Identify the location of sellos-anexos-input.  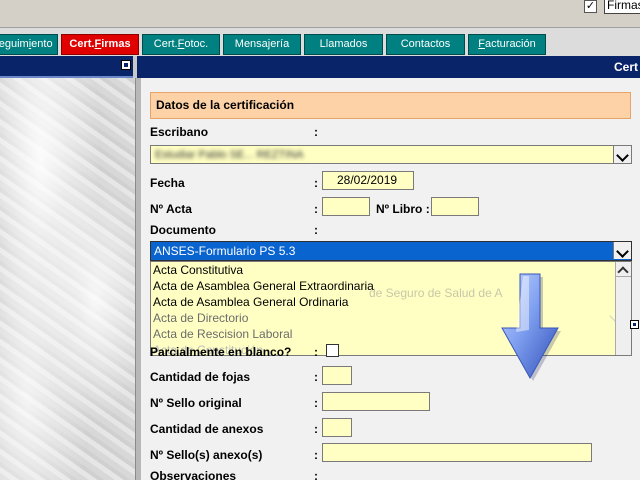
(457, 452).